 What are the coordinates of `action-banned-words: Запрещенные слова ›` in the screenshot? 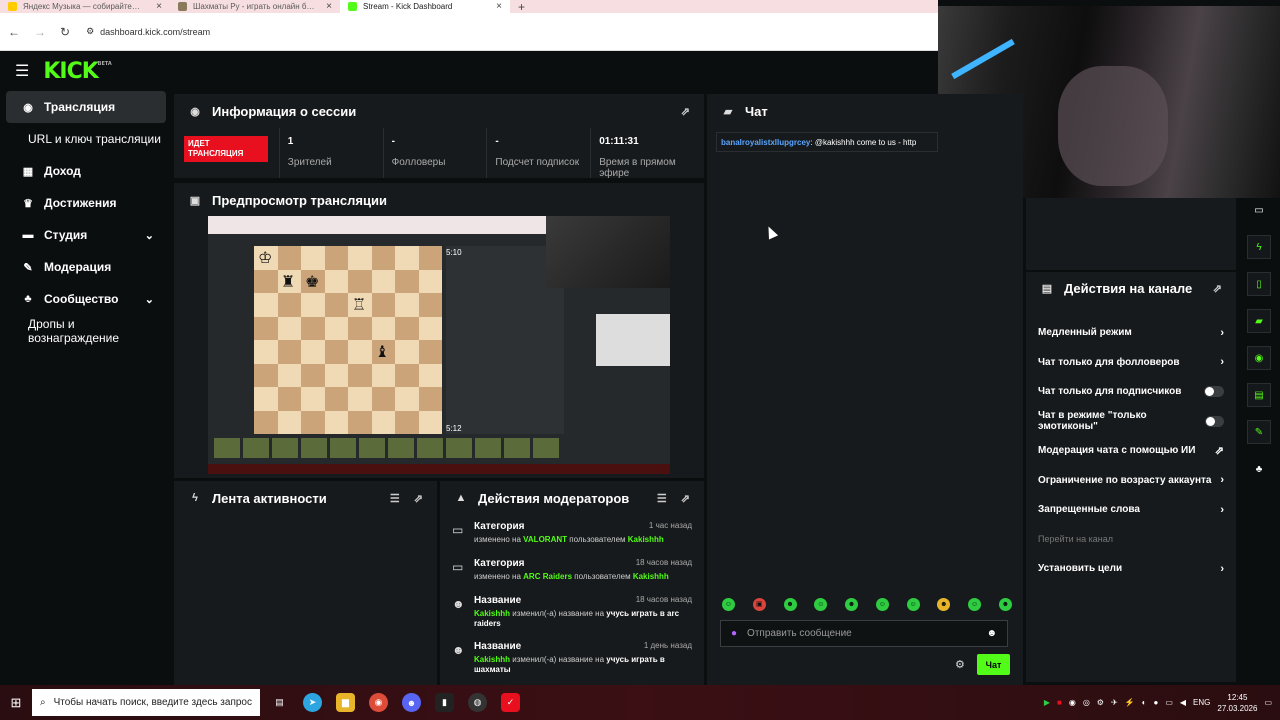 It's located at (1131, 510).